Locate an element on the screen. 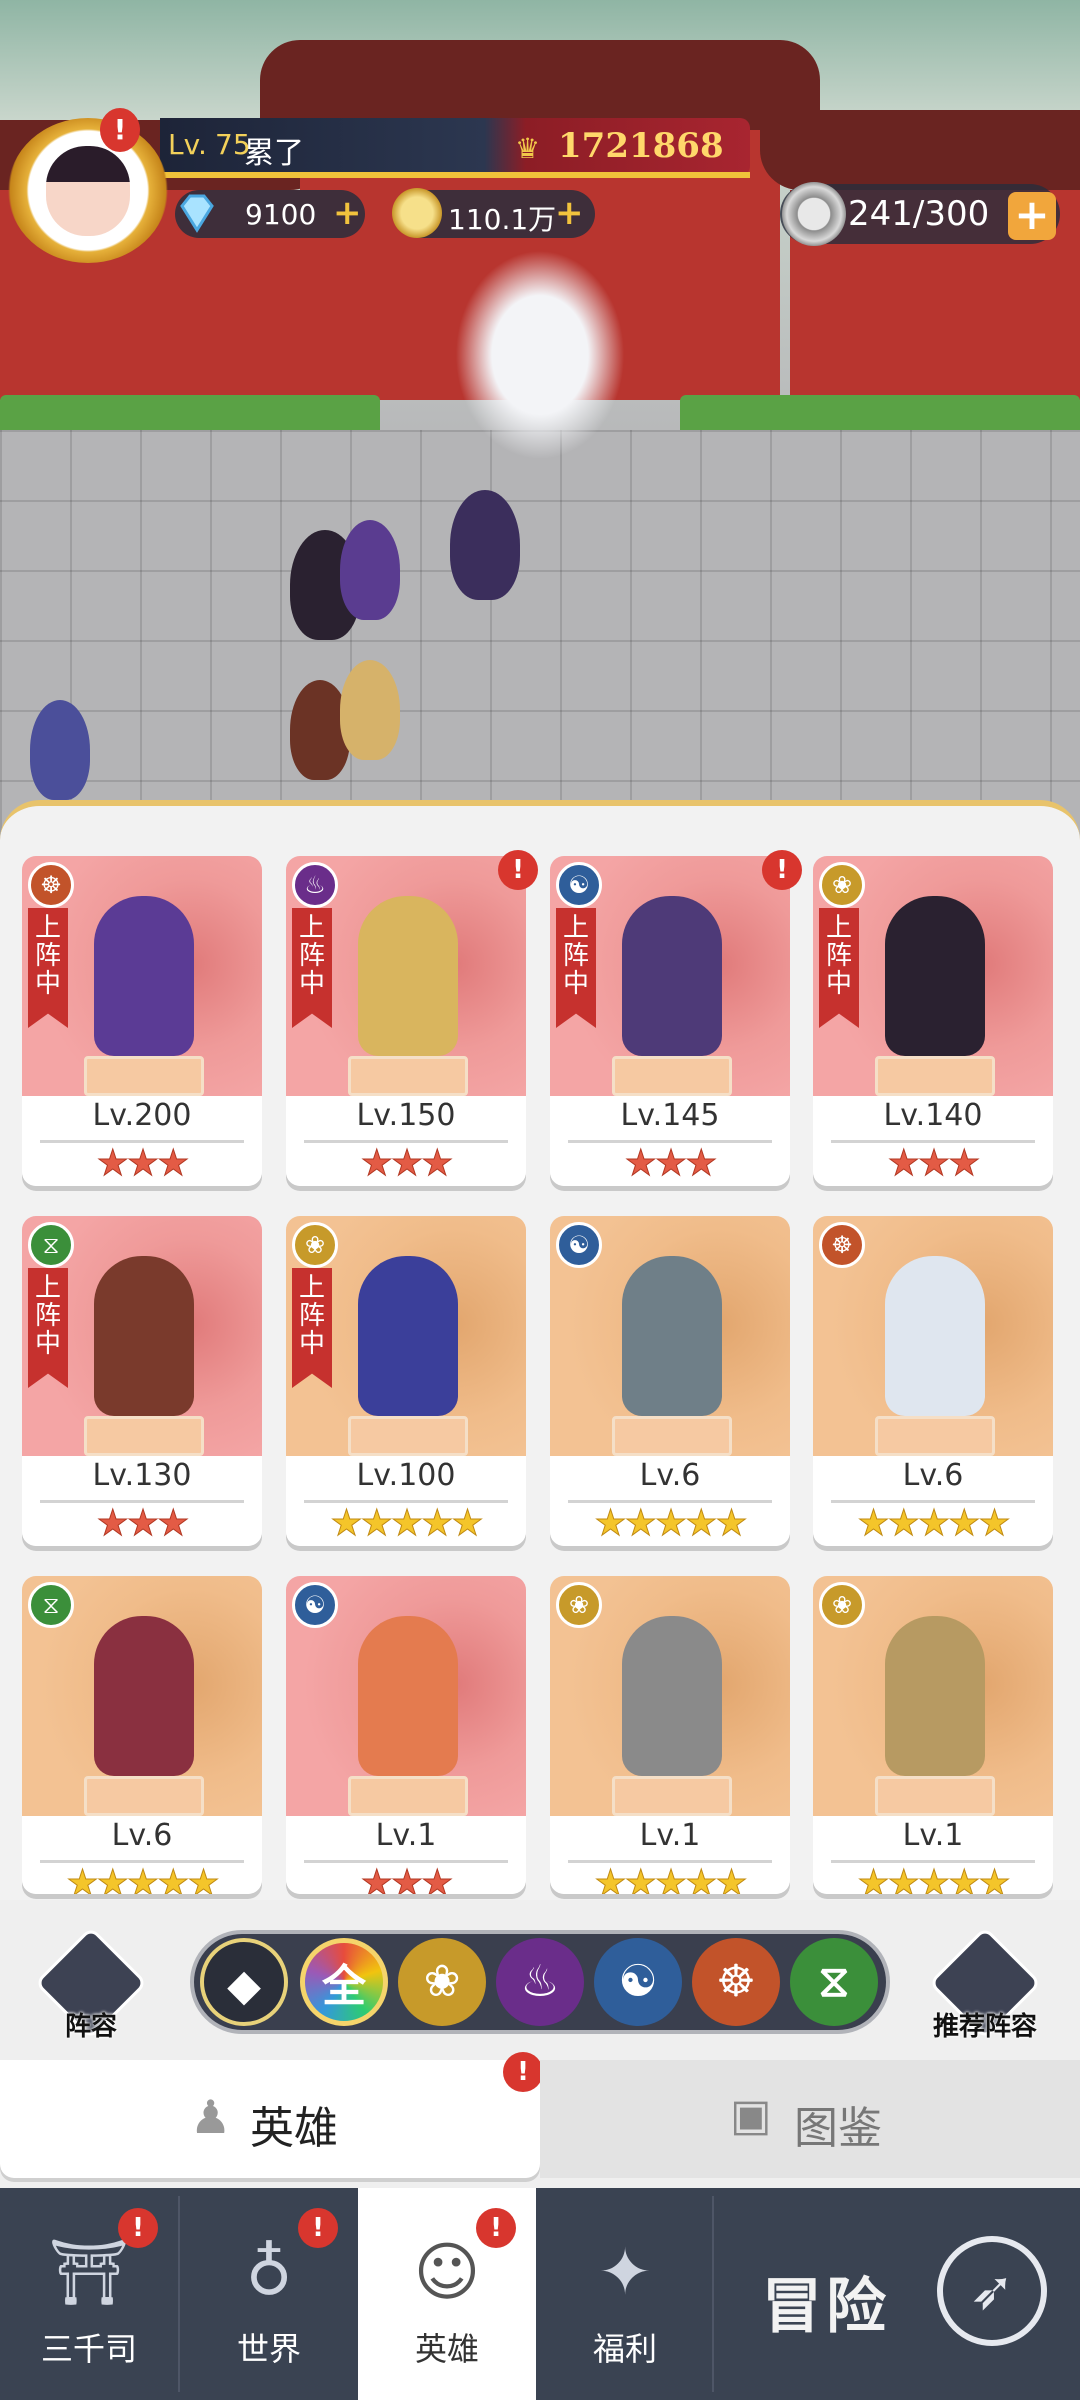  ascetic-icon: ☸ is located at coordinates (51, 885).